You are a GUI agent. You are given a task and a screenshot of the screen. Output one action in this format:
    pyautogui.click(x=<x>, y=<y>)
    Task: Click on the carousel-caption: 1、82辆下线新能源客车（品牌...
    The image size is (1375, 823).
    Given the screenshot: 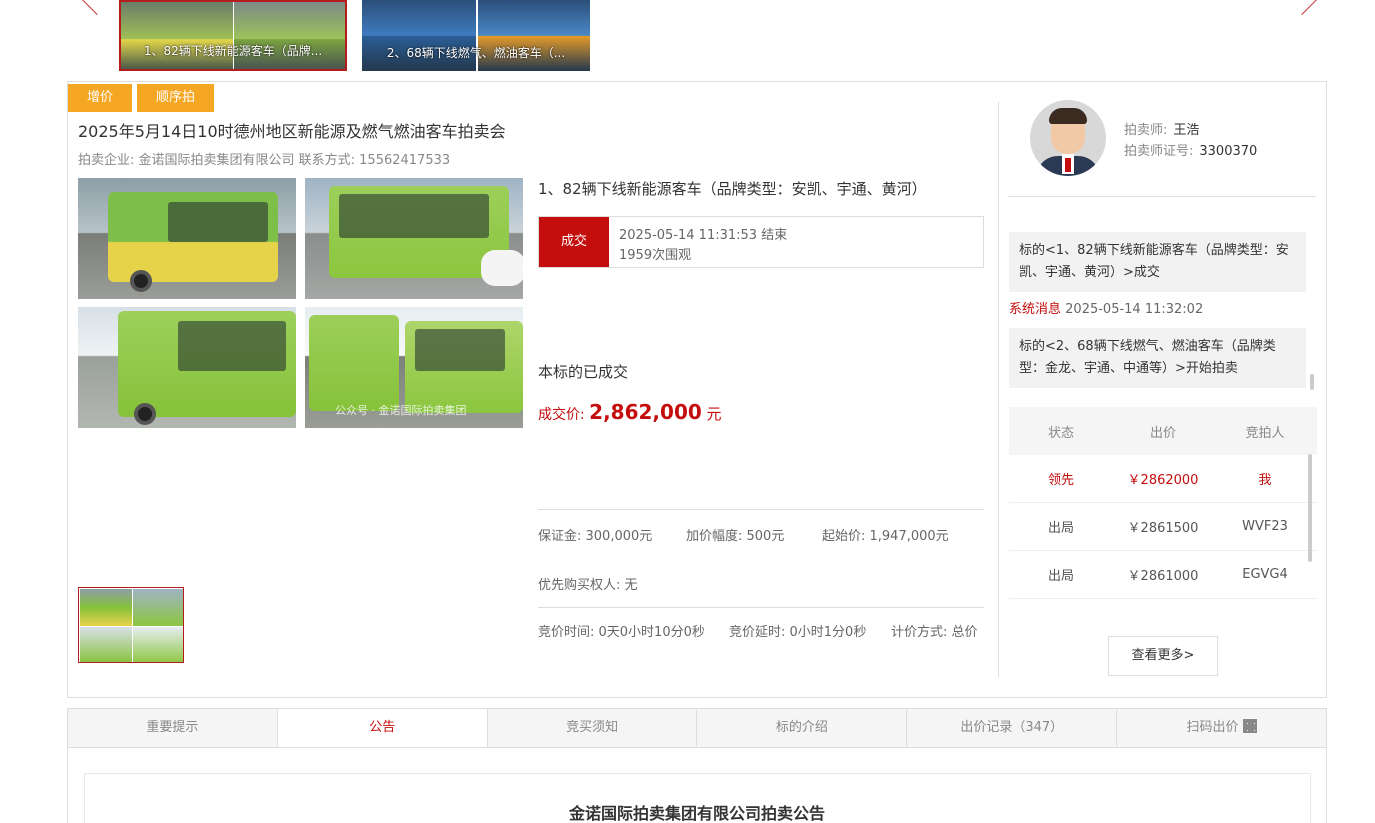 What is the action you would take?
    pyautogui.click(x=233, y=51)
    